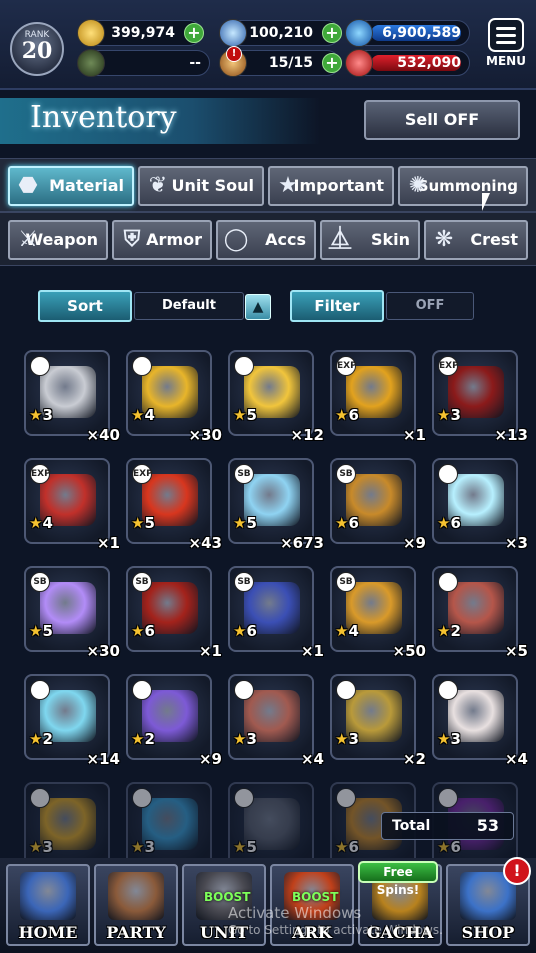 This screenshot has height=953, width=536. What do you see at coordinates (58, 240) in the screenshot?
I see `tab-weapon: ⚔ Weapon` at bounding box center [58, 240].